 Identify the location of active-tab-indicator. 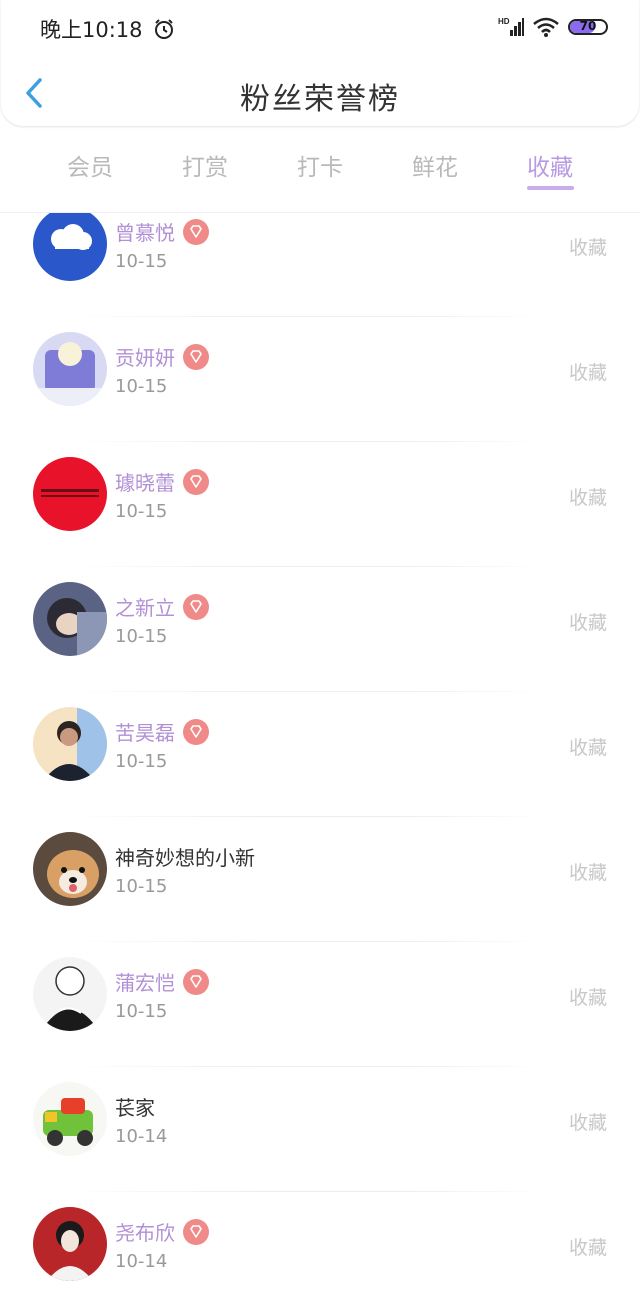
(550, 188).